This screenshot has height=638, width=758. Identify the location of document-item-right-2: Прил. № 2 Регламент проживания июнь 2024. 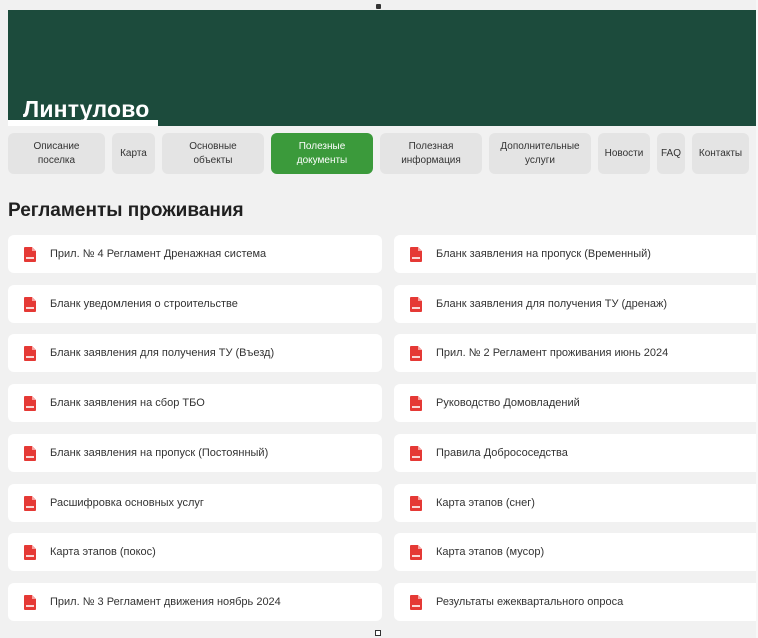
(576, 353).